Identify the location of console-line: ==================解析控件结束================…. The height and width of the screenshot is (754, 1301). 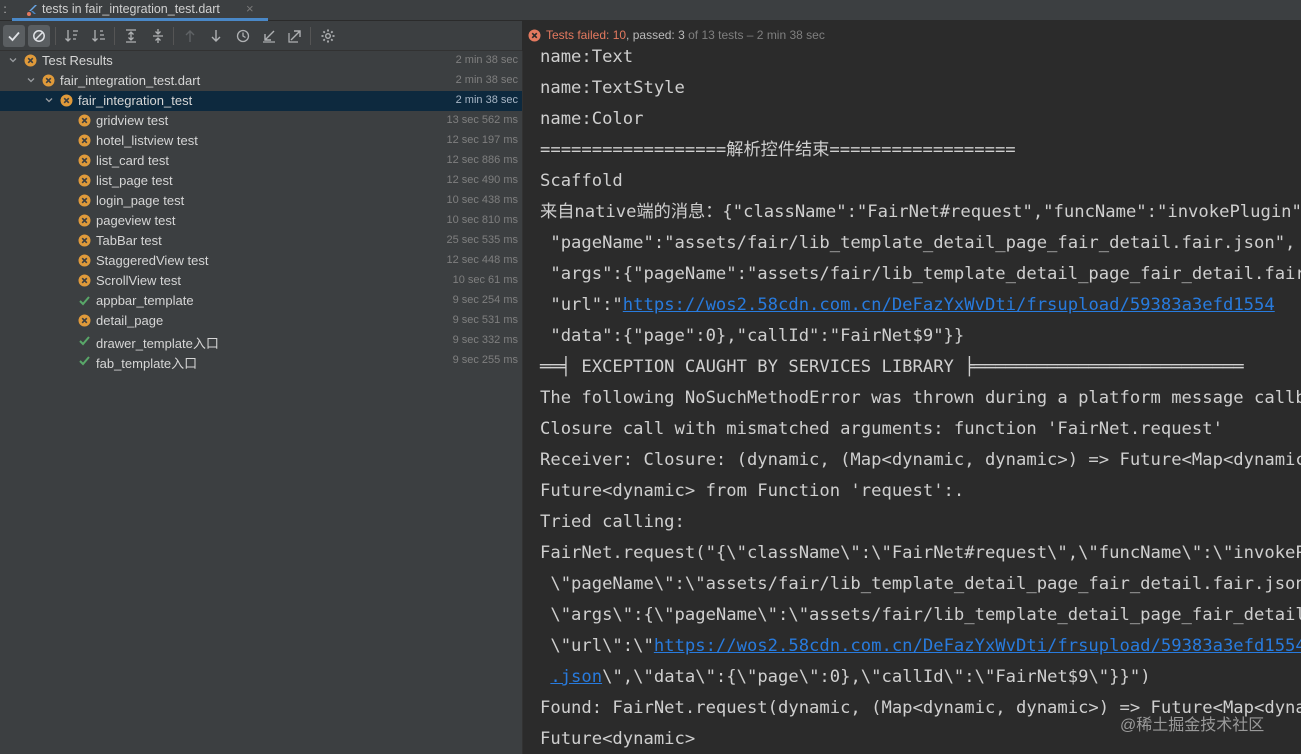
(778, 150).